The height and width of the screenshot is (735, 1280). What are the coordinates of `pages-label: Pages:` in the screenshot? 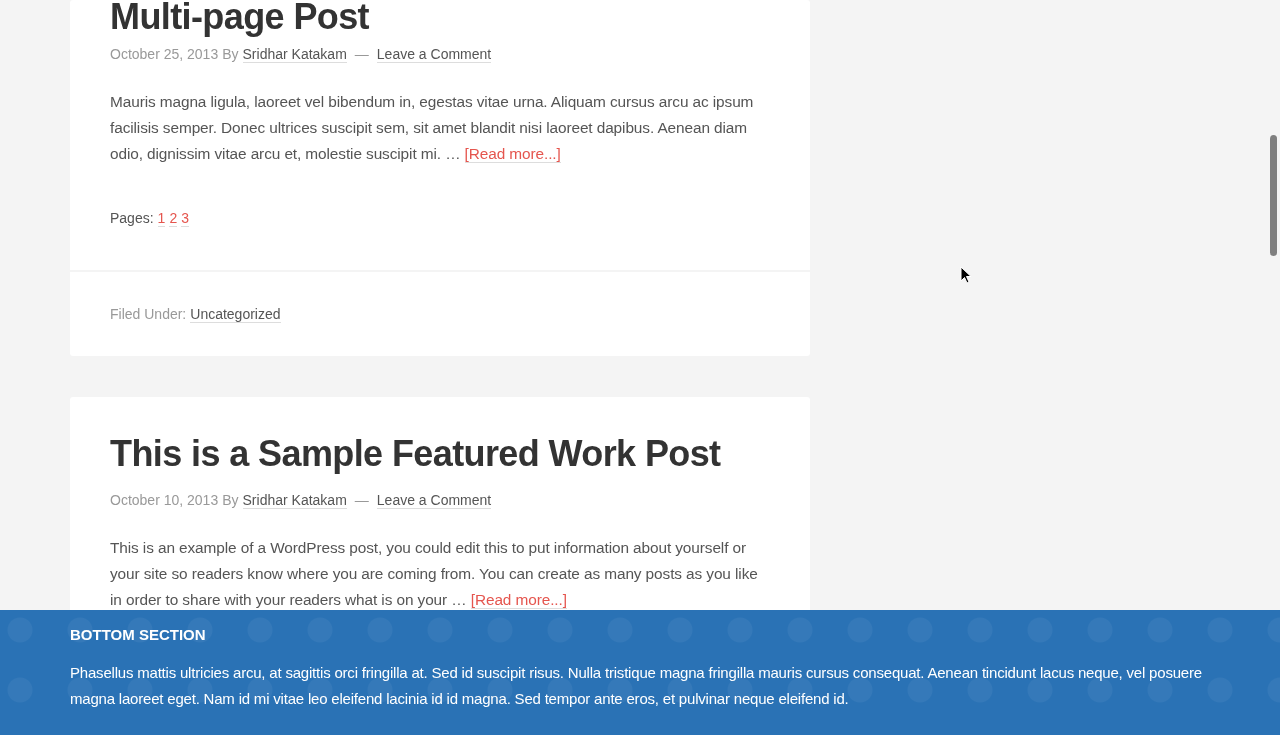 It's located at (132, 218).